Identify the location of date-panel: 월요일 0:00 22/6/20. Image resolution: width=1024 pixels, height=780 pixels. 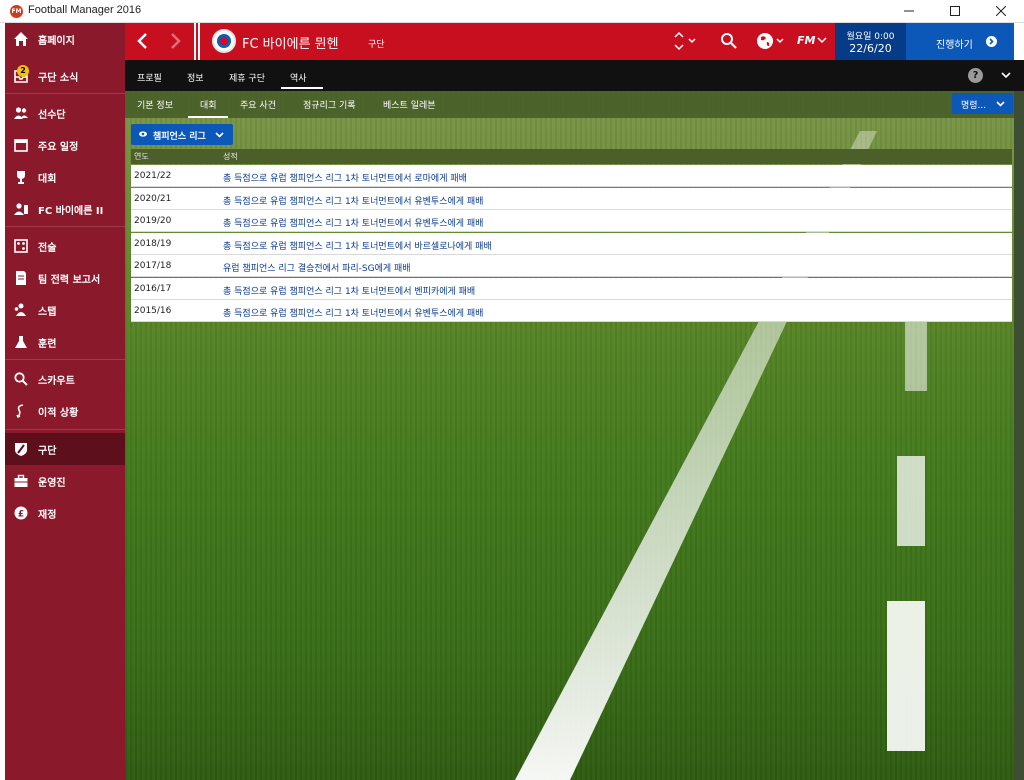
(870, 41).